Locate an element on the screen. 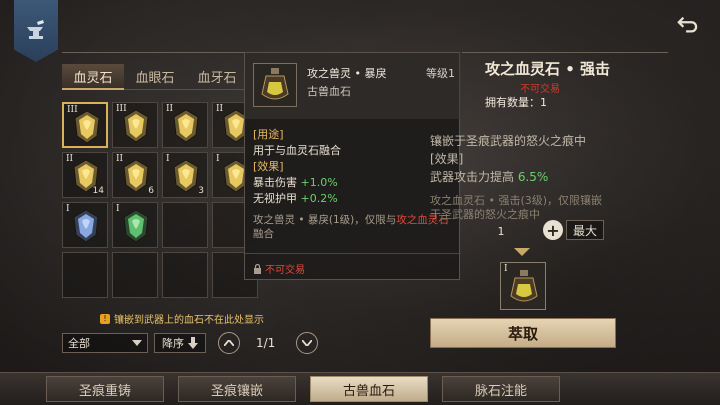  inlay-notice: ! 镶嵌到武器上的血石不在此处显示 is located at coordinates (182, 318).